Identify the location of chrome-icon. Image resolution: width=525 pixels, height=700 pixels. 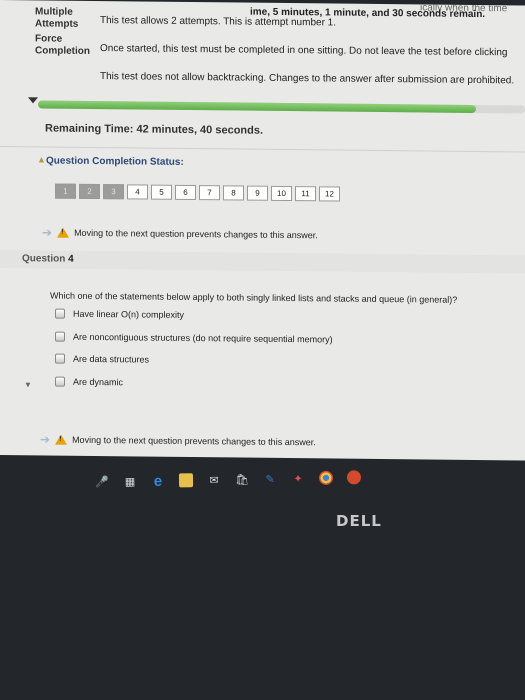
(326, 477).